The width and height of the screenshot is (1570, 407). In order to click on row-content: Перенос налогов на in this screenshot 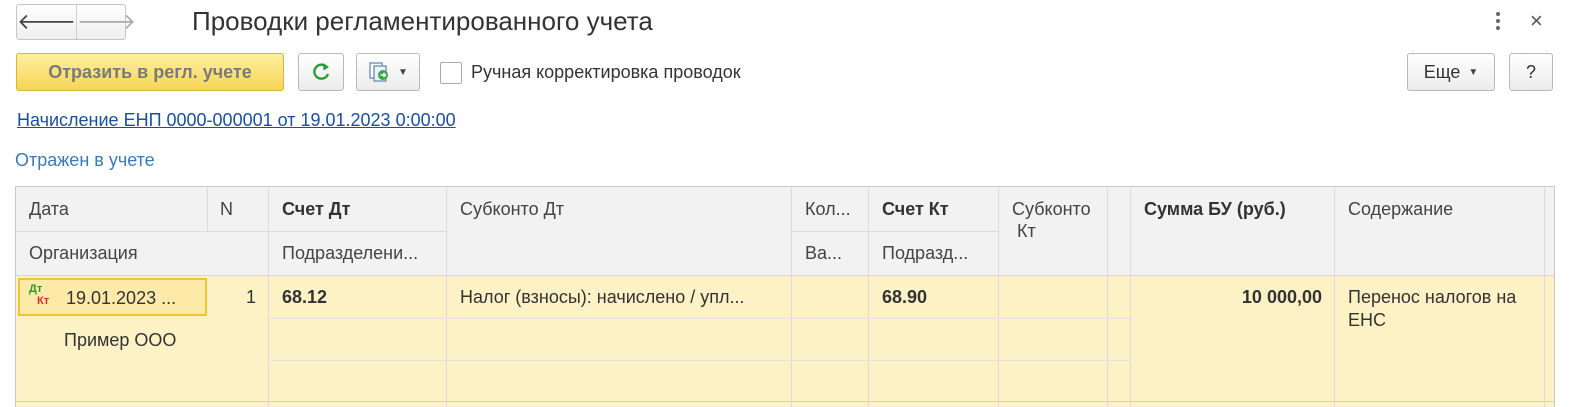, I will do `click(1432, 297)`.